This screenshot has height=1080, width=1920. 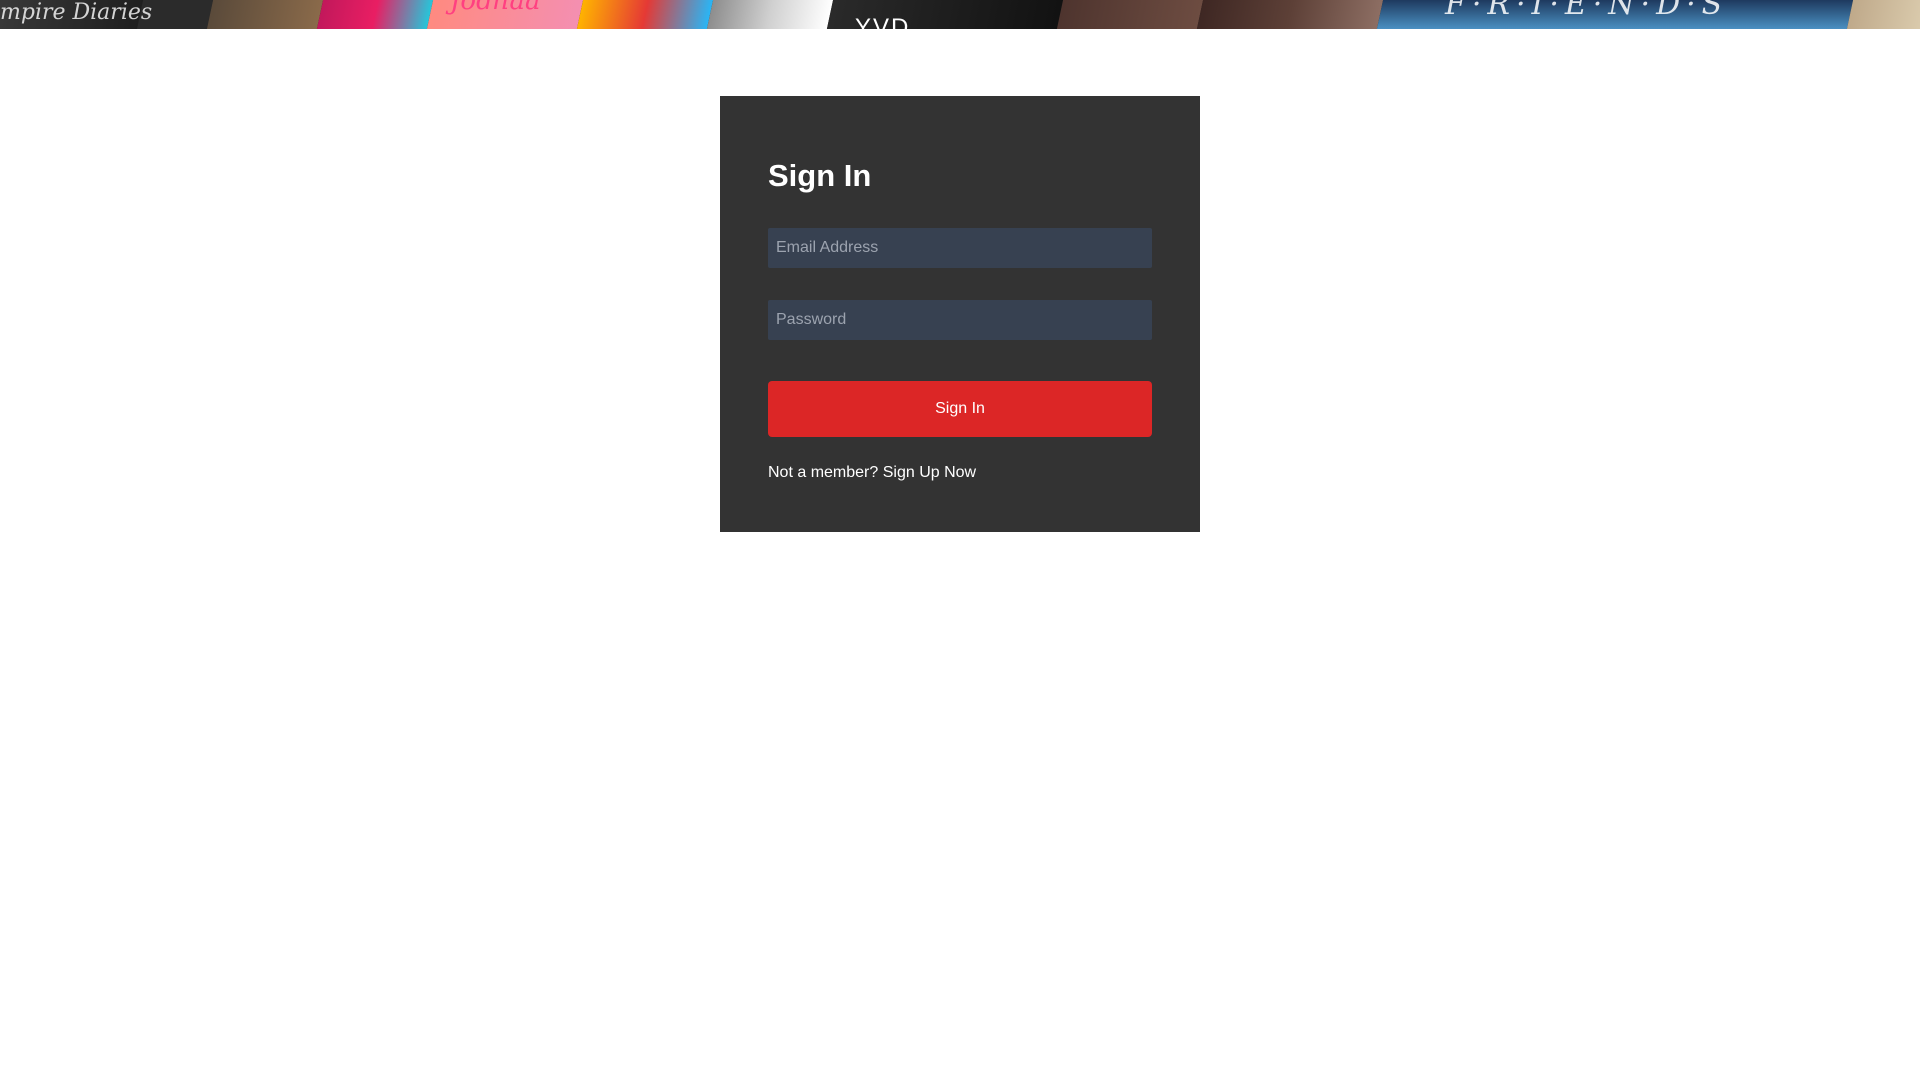 What do you see at coordinates (960, 409) in the screenshot?
I see `sign-in-button: Sign In` at bounding box center [960, 409].